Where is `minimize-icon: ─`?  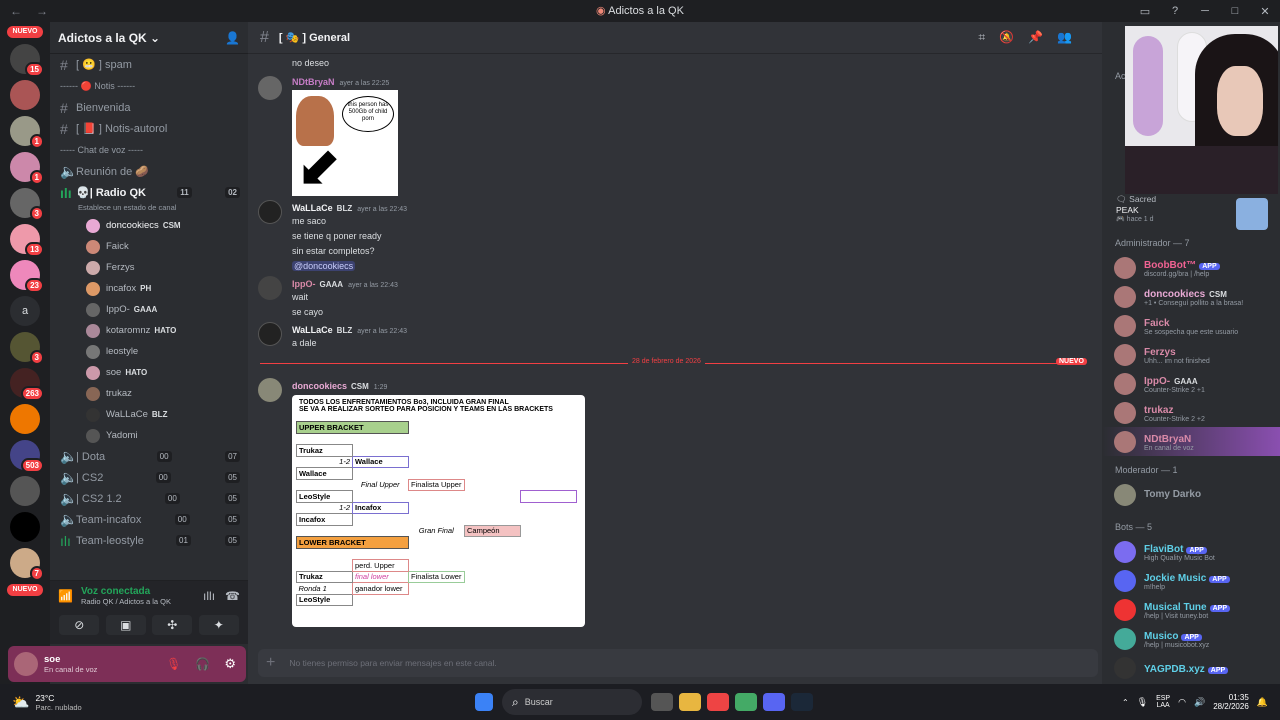
minimize-icon: ─ is located at coordinates (1205, 11).